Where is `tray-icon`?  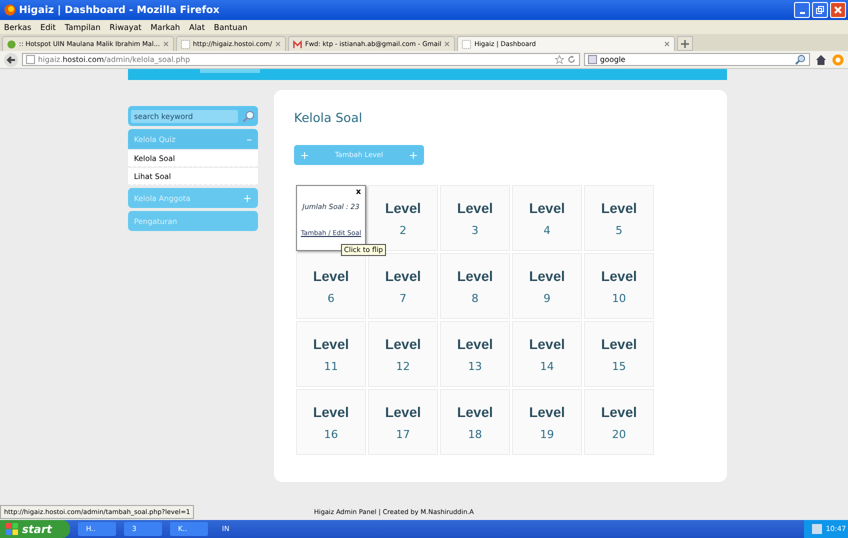
tray-icon is located at coordinates (817, 529).